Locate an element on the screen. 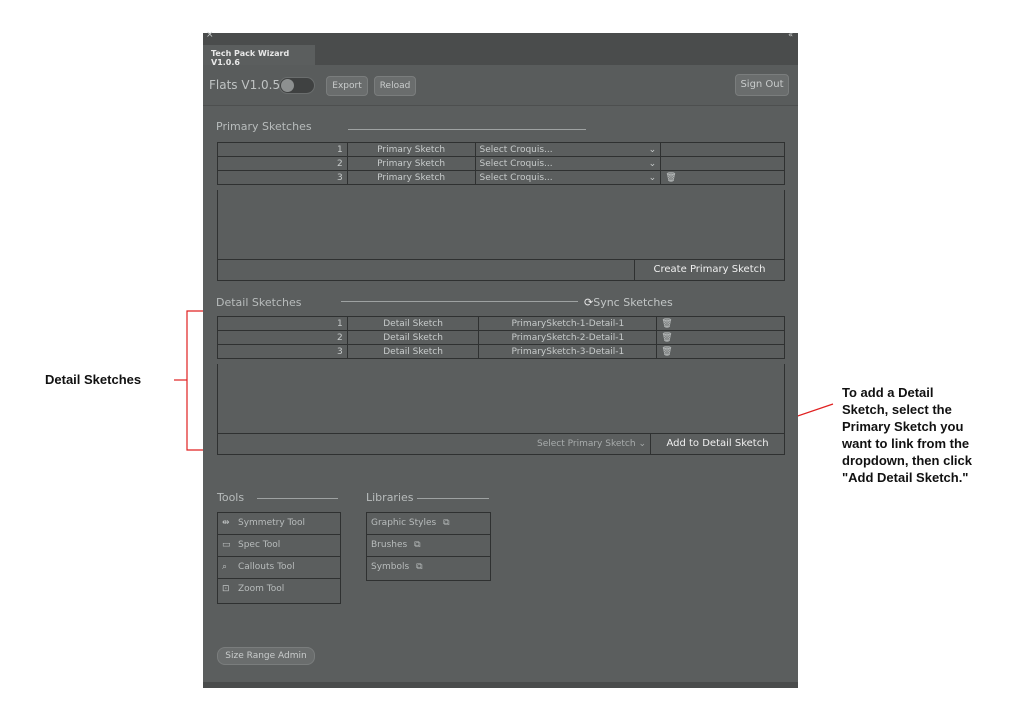  toggle-knob is located at coordinates (287, 85).